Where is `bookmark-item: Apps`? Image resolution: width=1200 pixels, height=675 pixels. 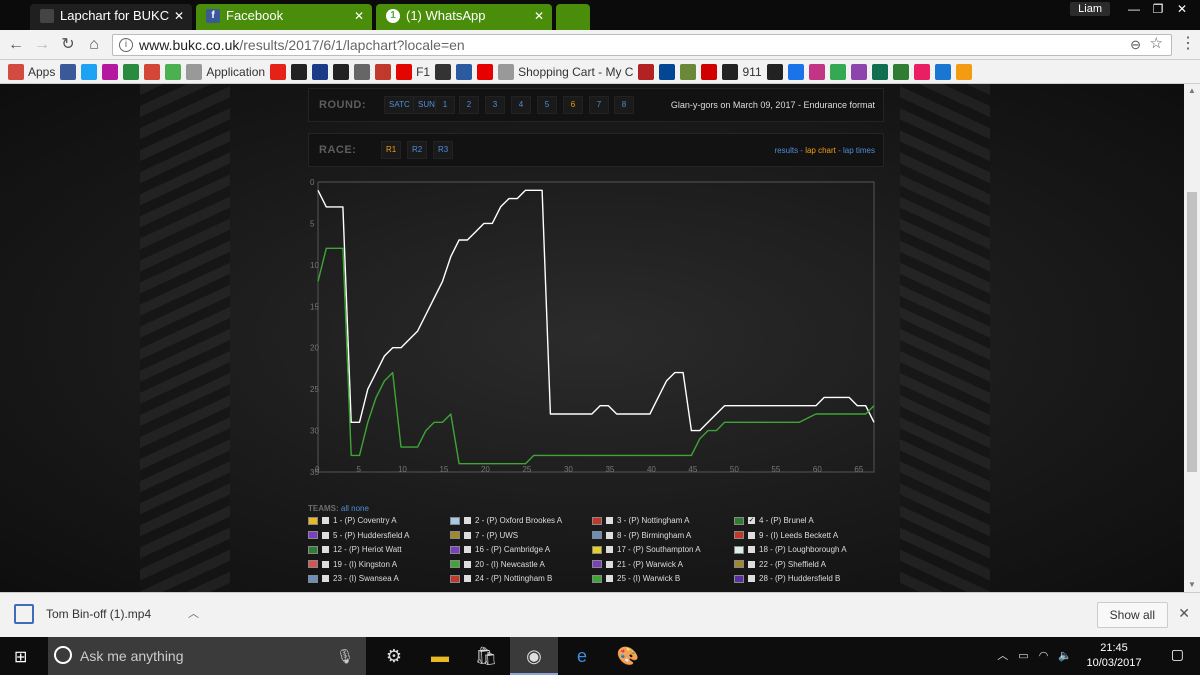
bookmark-item: Apps is located at coordinates (31, 71).